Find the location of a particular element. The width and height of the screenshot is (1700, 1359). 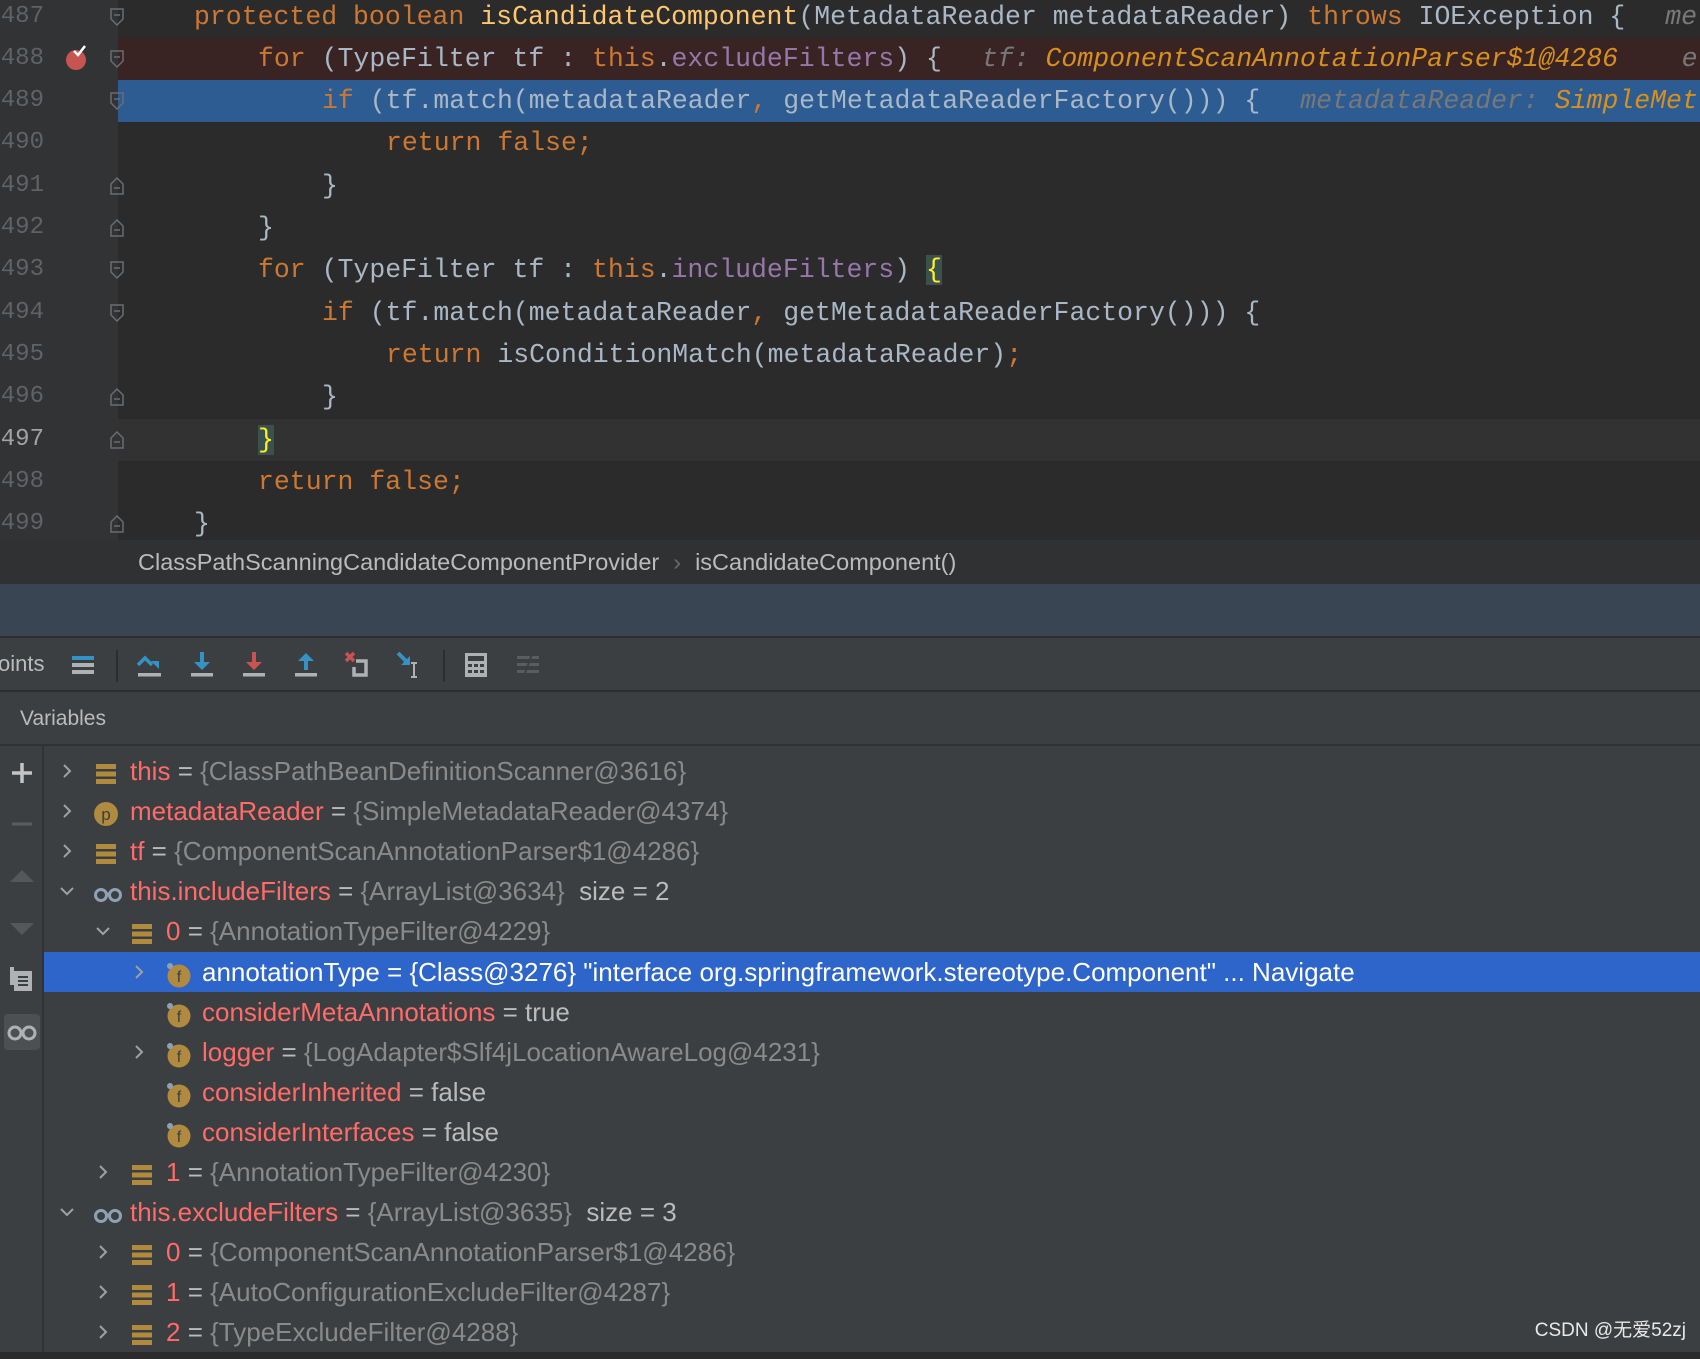

code-line: 498 return false; is located at coordinates (850, 482).